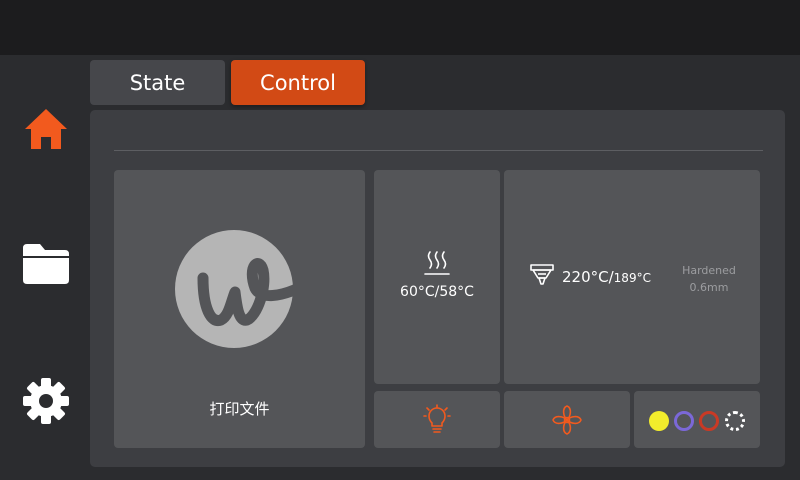 The image size is (800, 480). I want to click on heated-bed-tile: 60°C/58°C, so click(437, 277).